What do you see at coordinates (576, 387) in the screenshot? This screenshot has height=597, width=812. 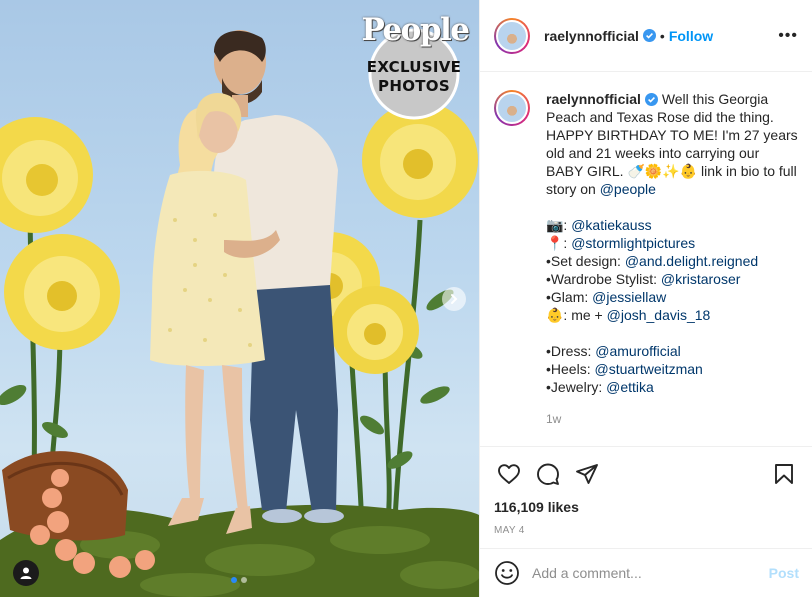 I see `caption-line-prefix: •Jewelry:` at bounding box center [576, 387].